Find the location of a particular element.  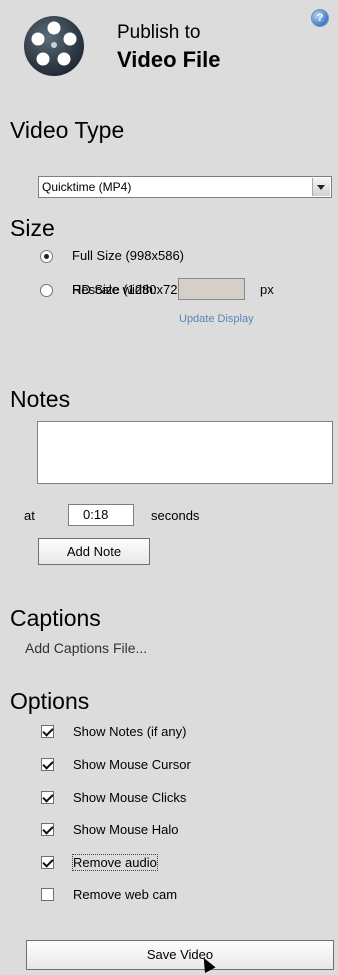

video-type-select: Quicktime (MP4) is located at coordinates (185, 187).